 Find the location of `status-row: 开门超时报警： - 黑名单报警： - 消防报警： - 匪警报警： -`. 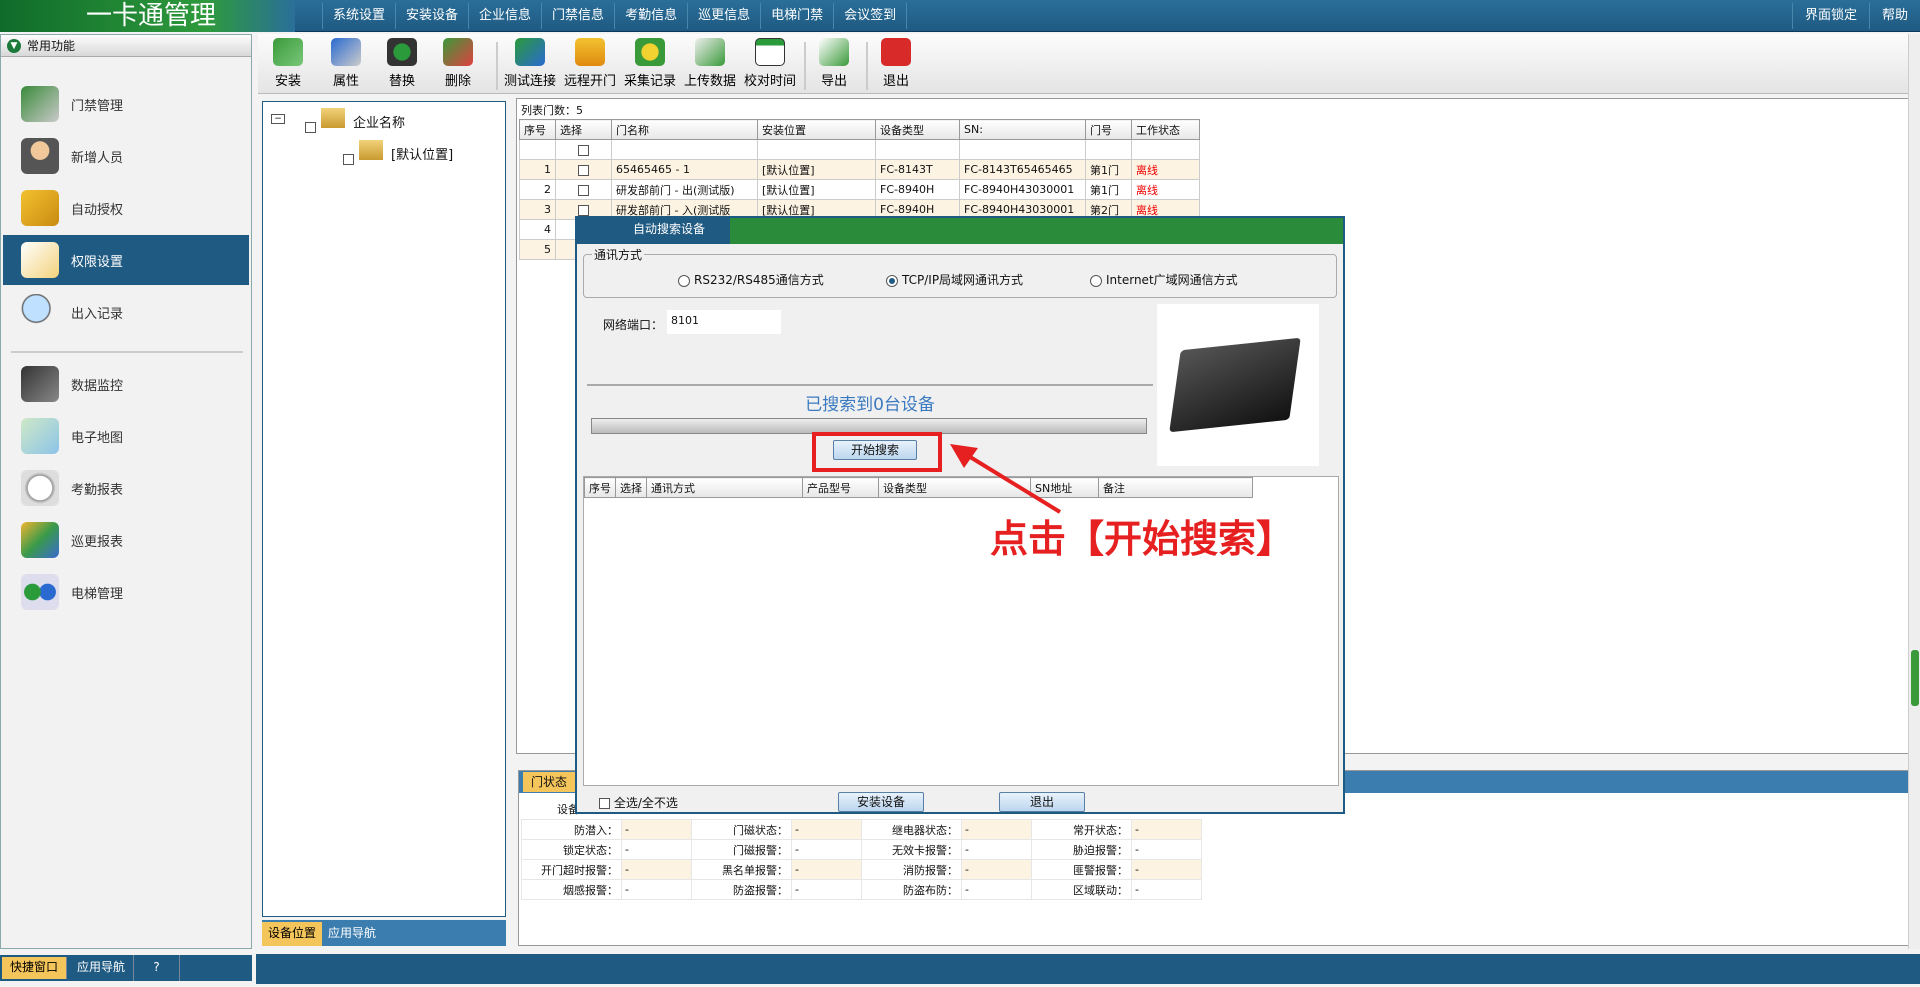

status-row: 开门超时报警： - 黑名单报警： - 消防报警： - 匪警报警： - is located at coordinates (861, 869).